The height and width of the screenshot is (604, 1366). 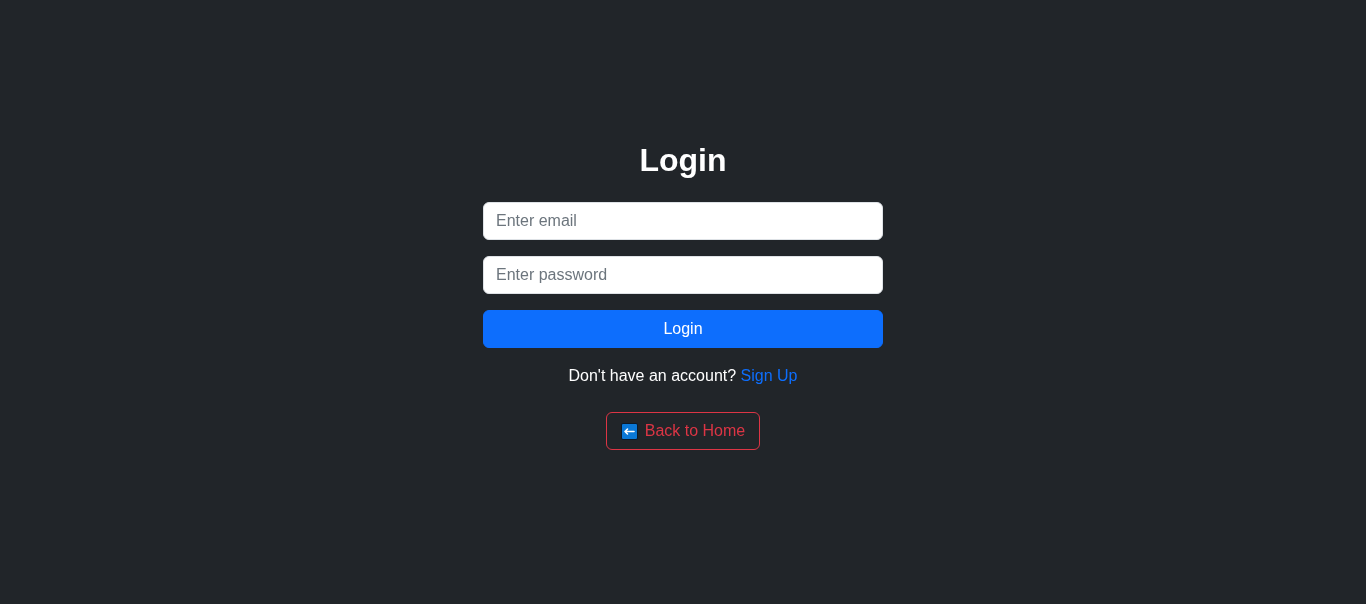 What do you see at coordinates (683, 275) in the screenshot?
I see `input-field: Enter password` at bounding box center [683, 275].